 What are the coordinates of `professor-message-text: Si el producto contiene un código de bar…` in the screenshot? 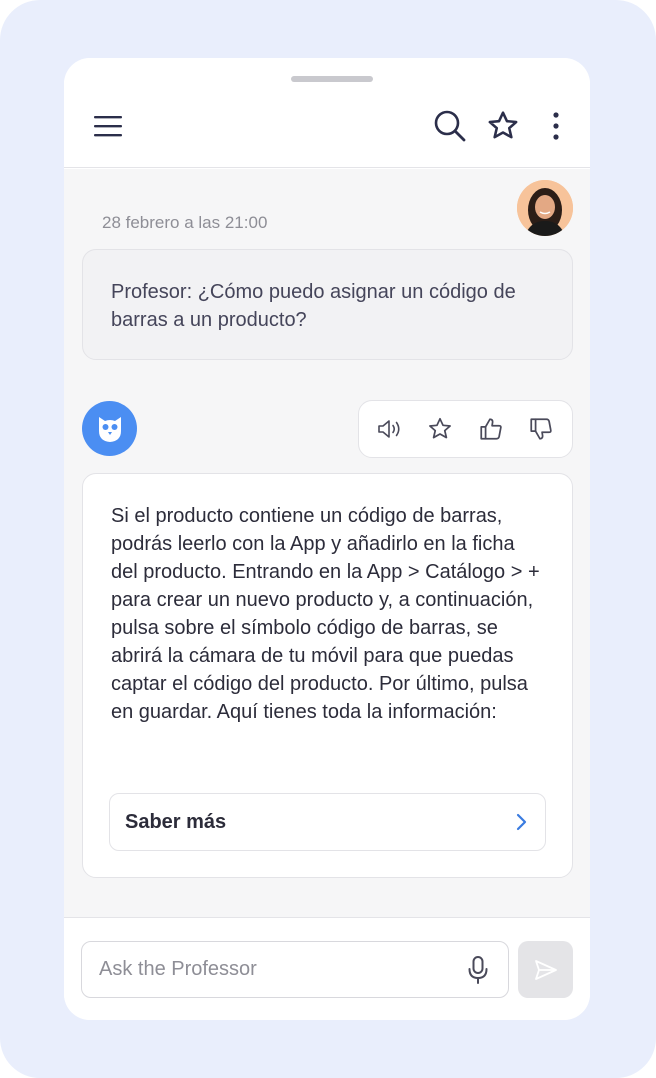 It's located at (325, 614).